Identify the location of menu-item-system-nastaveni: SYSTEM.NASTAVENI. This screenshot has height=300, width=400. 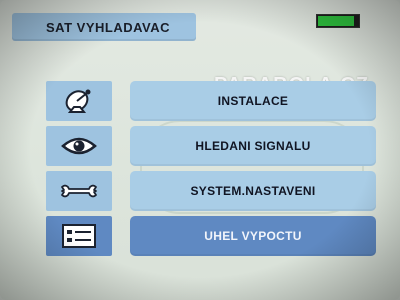
(253, 191).